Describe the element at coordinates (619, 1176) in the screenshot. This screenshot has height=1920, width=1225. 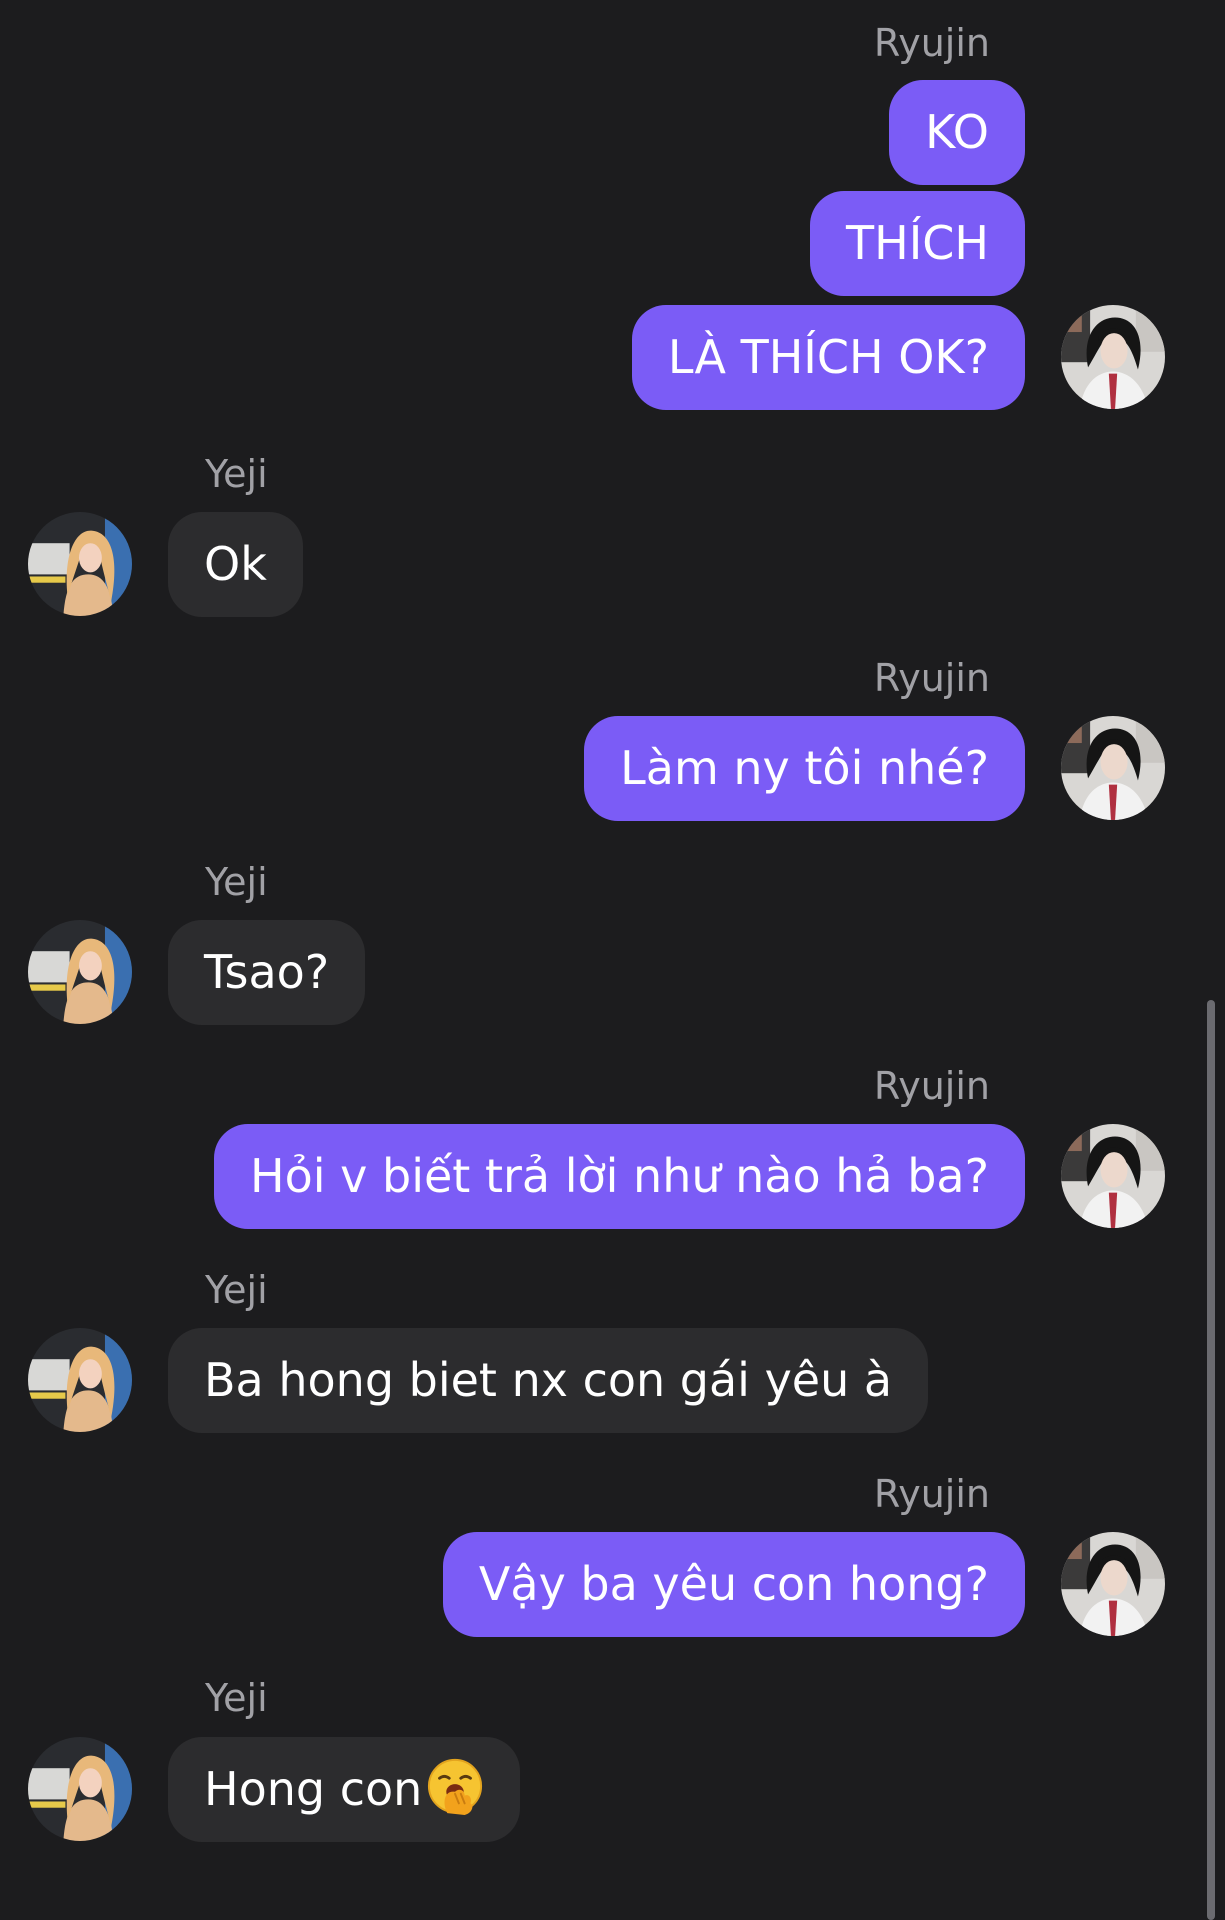
I see `message-bubble-outgoing: Hỏi v biết trả lời như nào hả ba?` at that location.